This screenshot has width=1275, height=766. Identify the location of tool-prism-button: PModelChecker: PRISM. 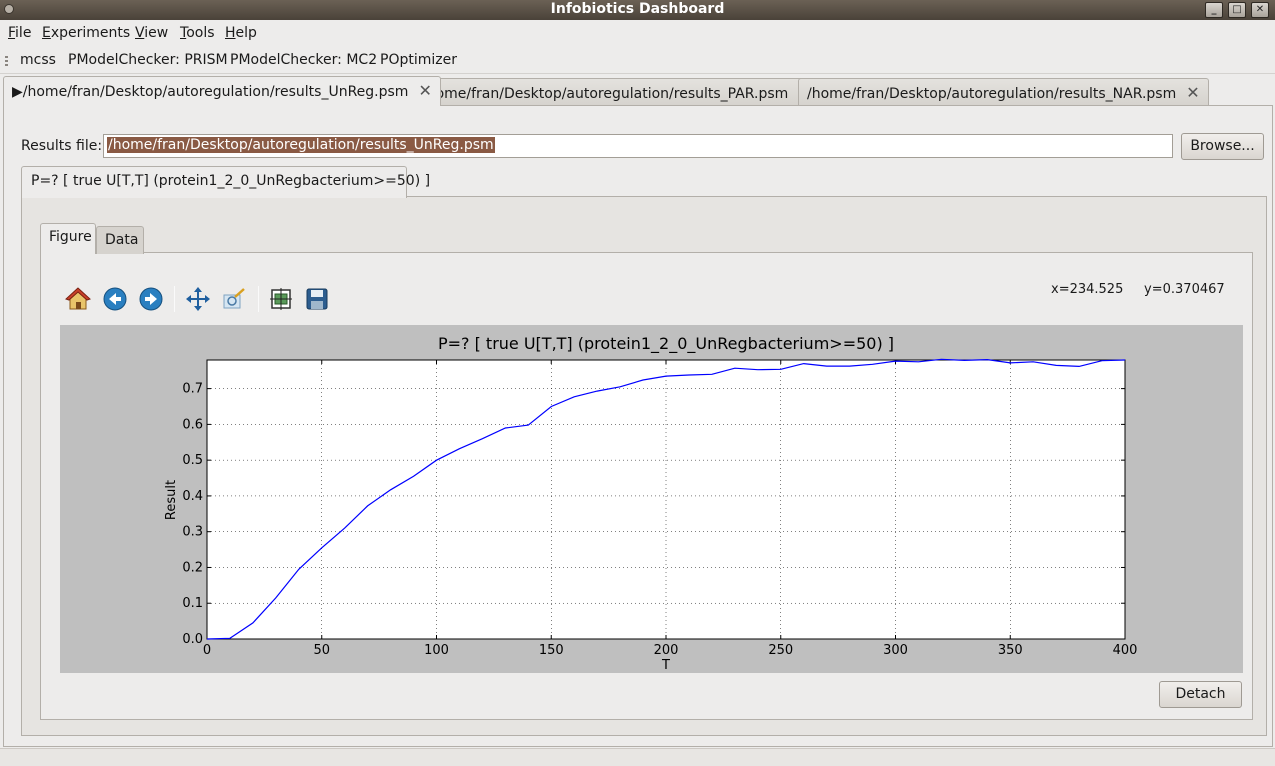
(148, 60).